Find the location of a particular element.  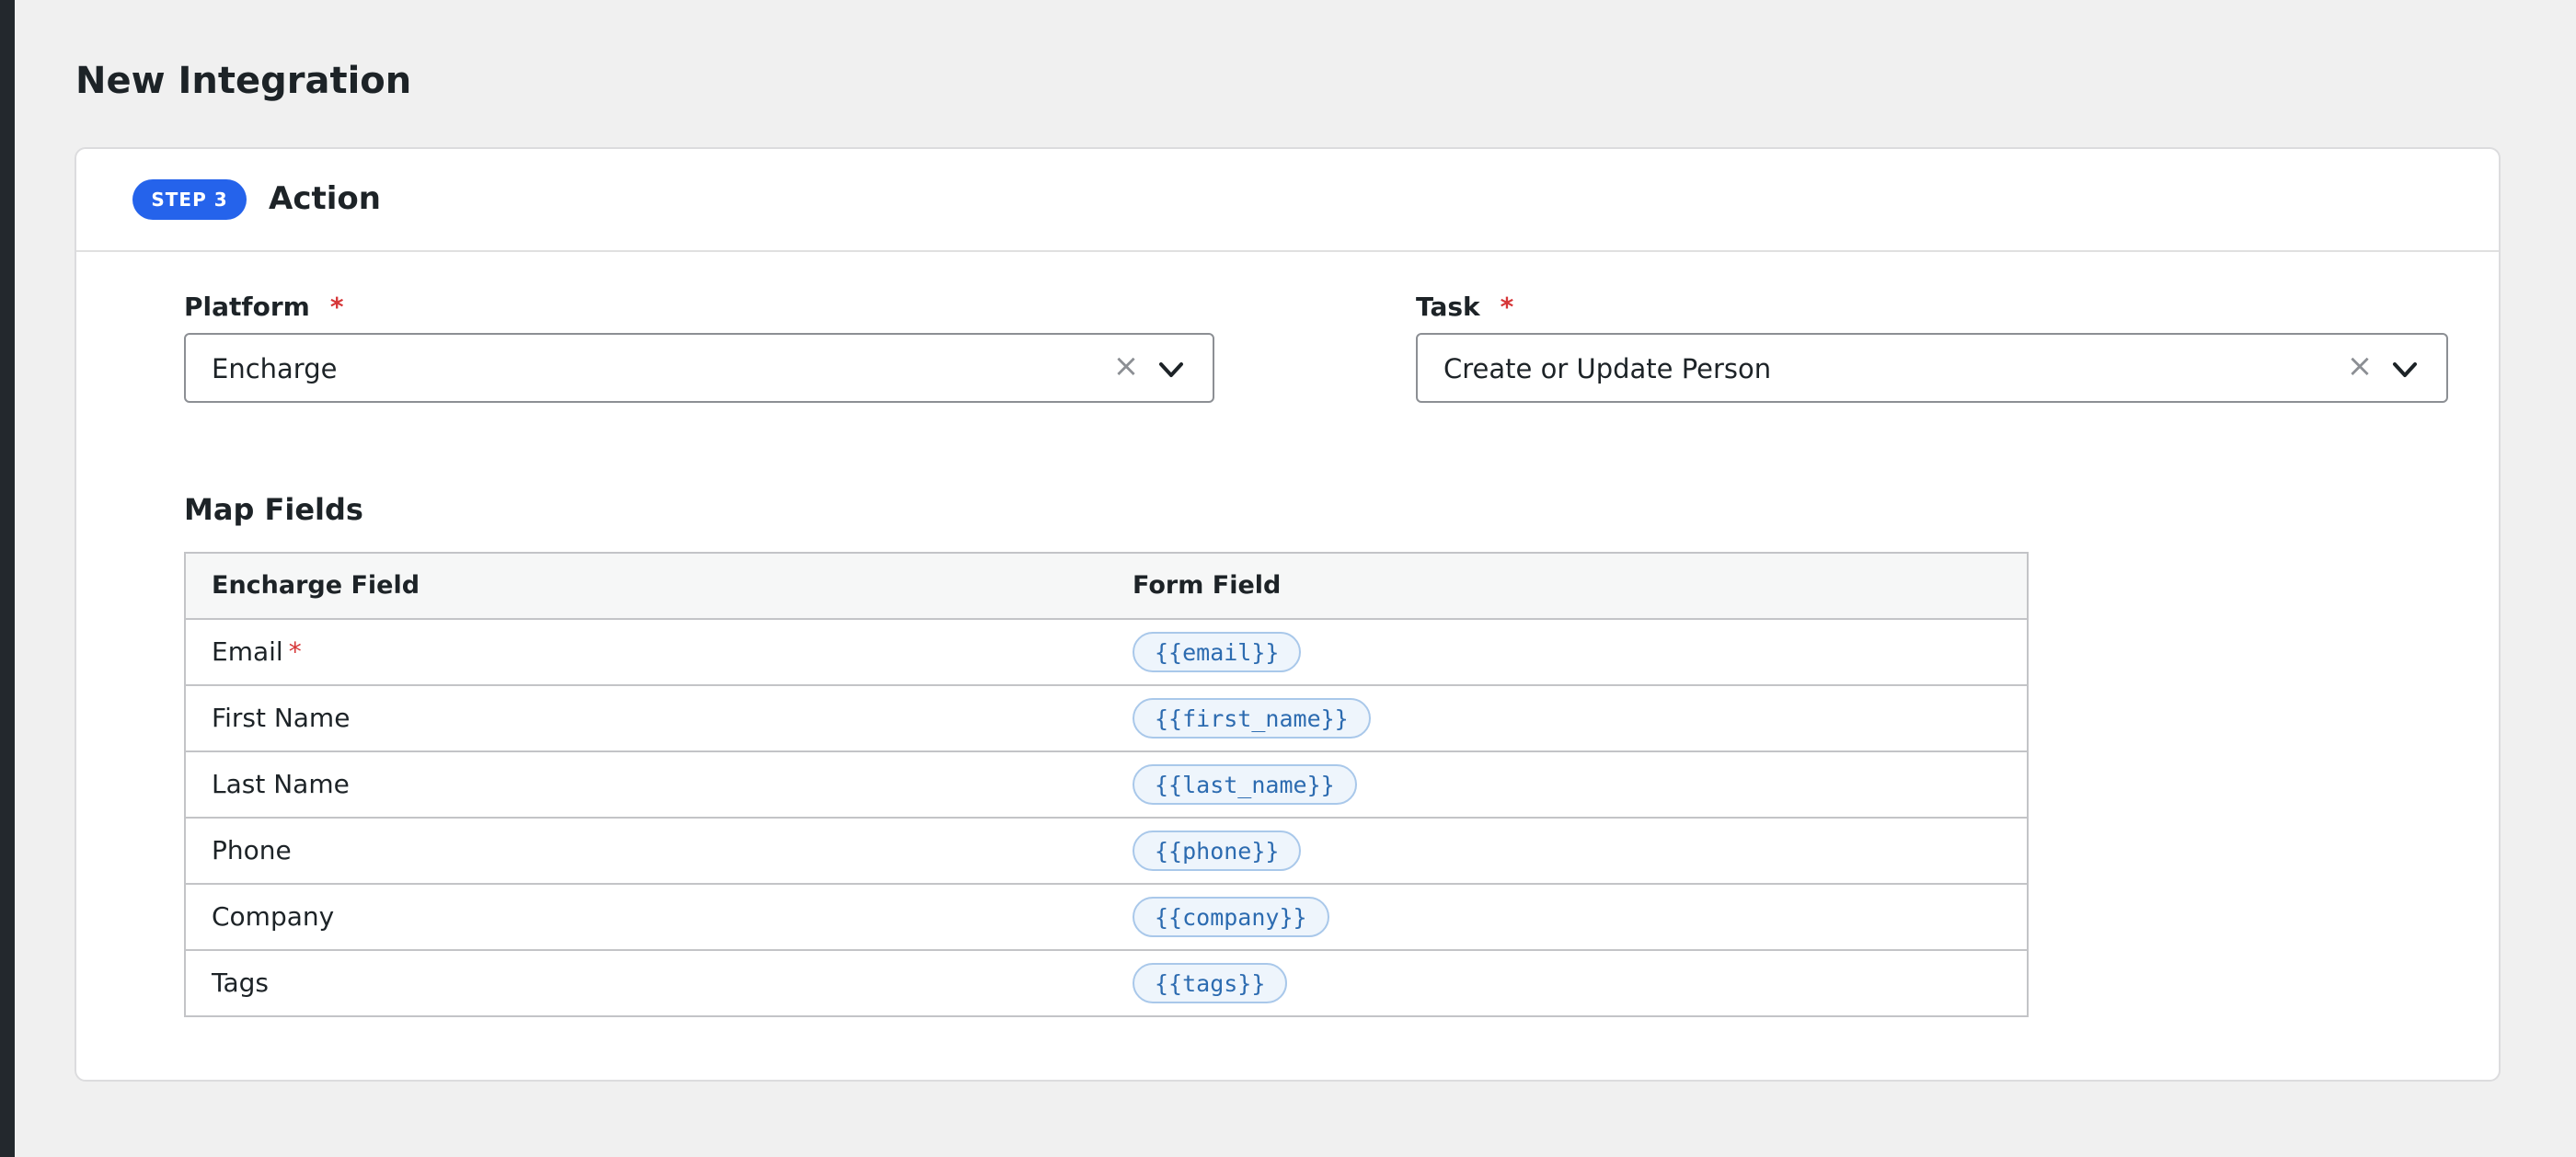

table-header-row: Encharge Field Form Field is located at coordinates (1106, 586).